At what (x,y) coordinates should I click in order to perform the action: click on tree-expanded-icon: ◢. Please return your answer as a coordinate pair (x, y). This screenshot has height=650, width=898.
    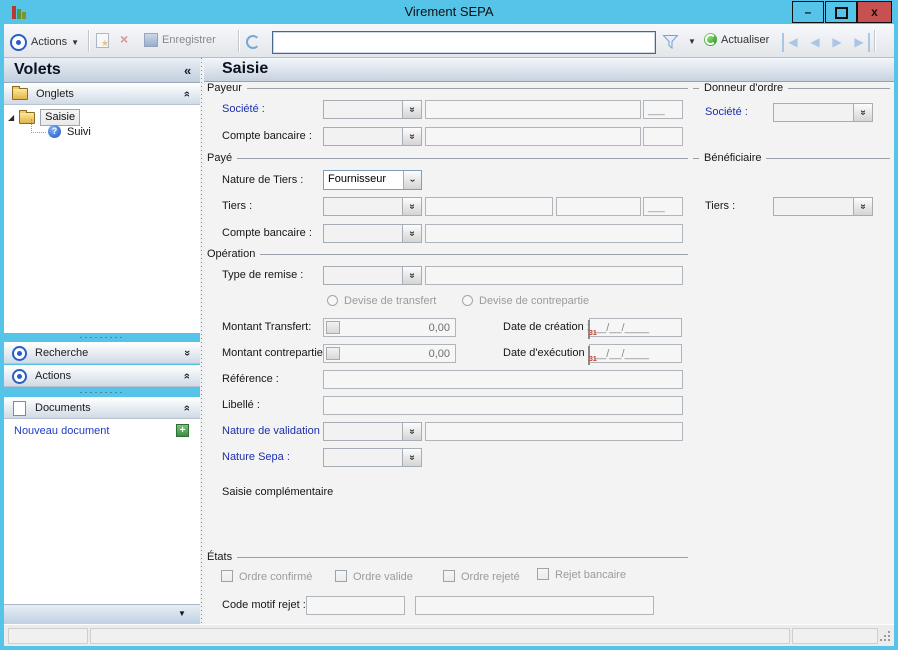
    Looking at the image, I should click on (11, 117).